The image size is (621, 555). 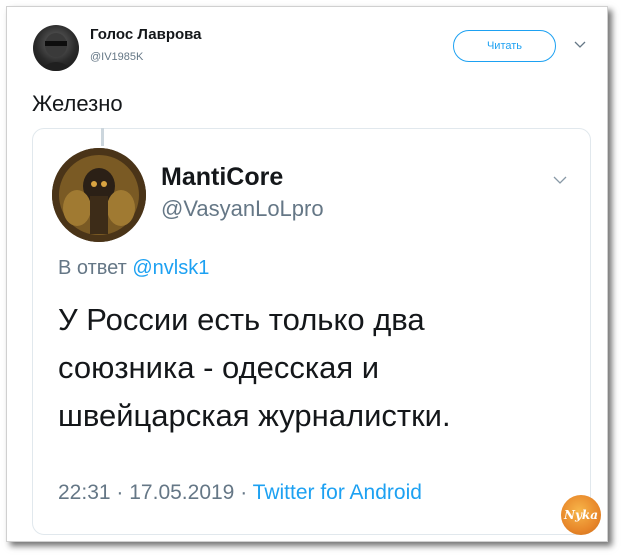 What do you see at coordinates (146, 34) in the screenshot?
I see `author-name: Голос Лаврова` at bounding box center [146, 34].